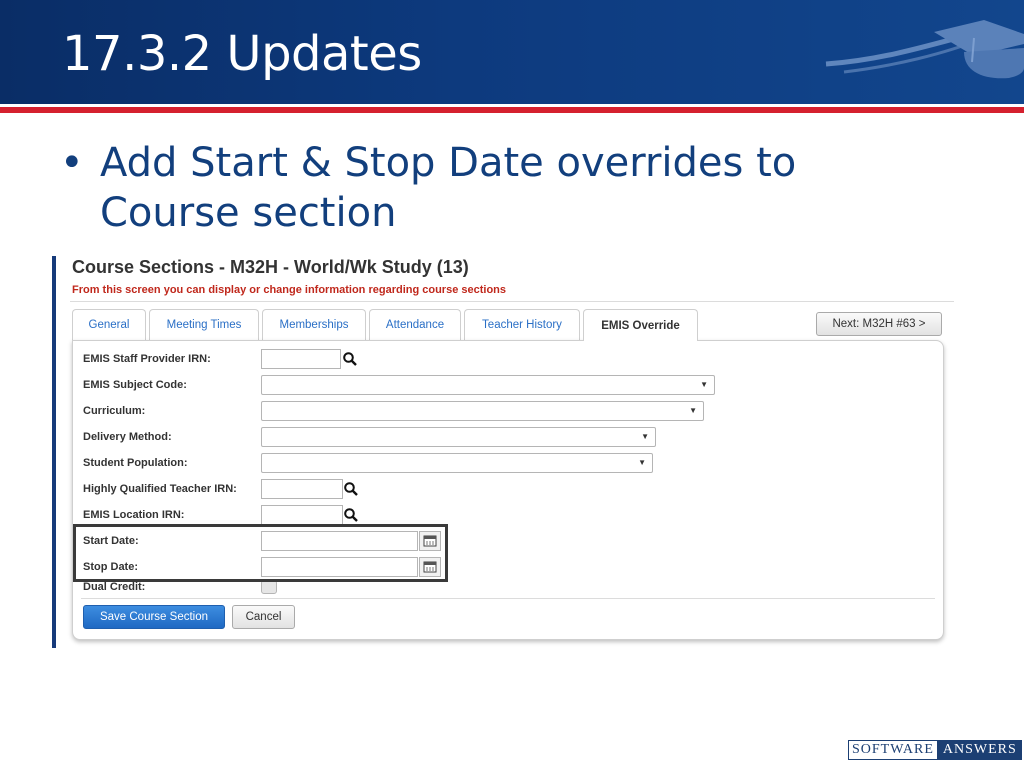 The image size is (1024, 768). I want to click on graduation-cap-icon, so click(924, 49).